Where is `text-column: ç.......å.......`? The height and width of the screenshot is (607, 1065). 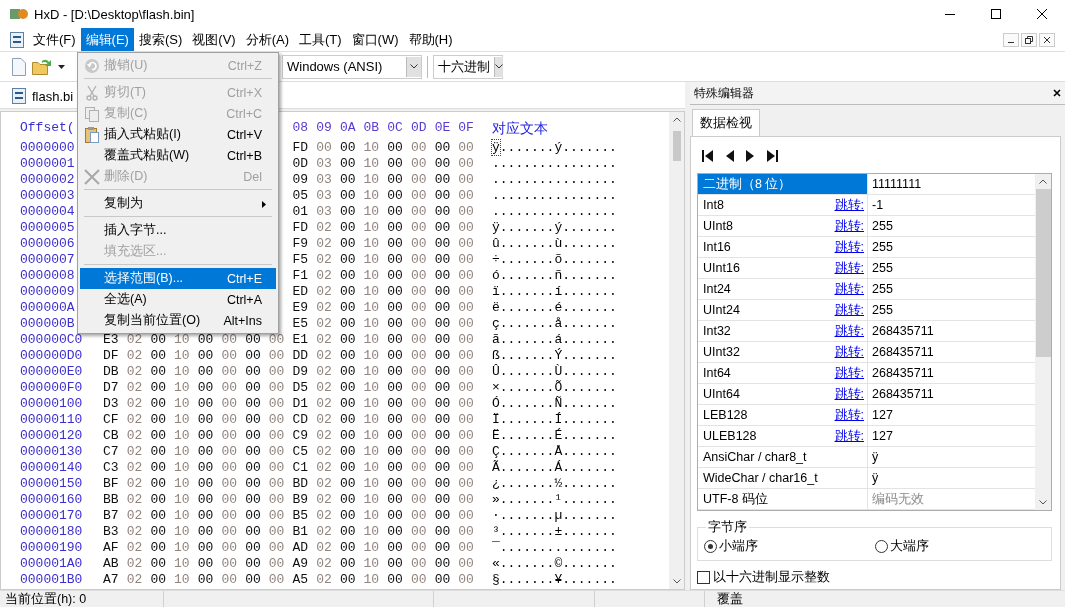 text-column: ç.......å....... is located at coordinates (580, 324).